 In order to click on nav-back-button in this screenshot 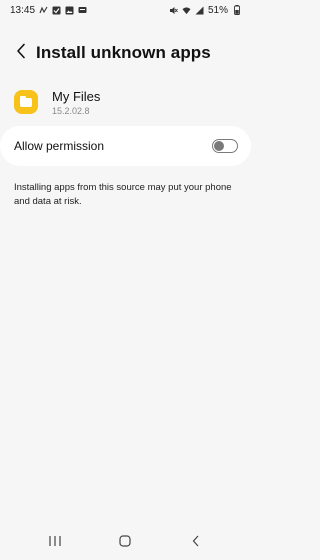, I will do `click(196, 543)`.